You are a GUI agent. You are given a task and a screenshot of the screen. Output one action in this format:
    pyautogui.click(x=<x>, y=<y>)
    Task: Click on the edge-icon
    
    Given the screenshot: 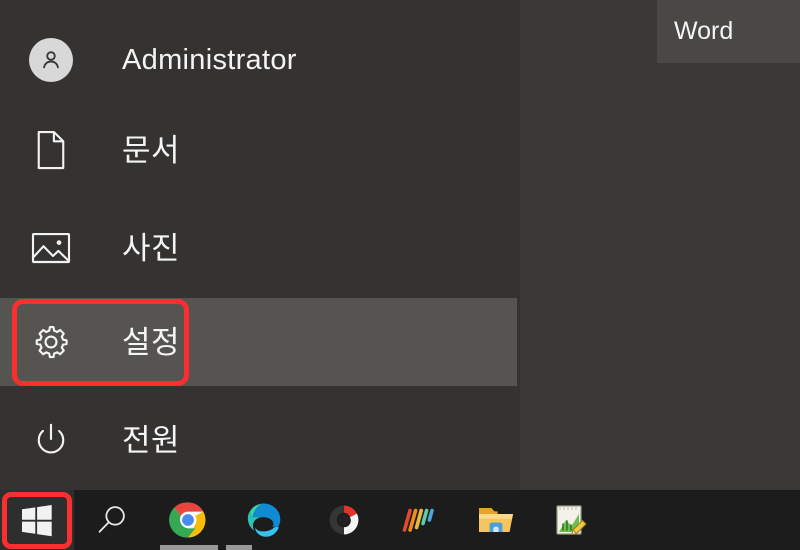 What is the action you would take?
    pyautogui.click(x=264, y=520)
    